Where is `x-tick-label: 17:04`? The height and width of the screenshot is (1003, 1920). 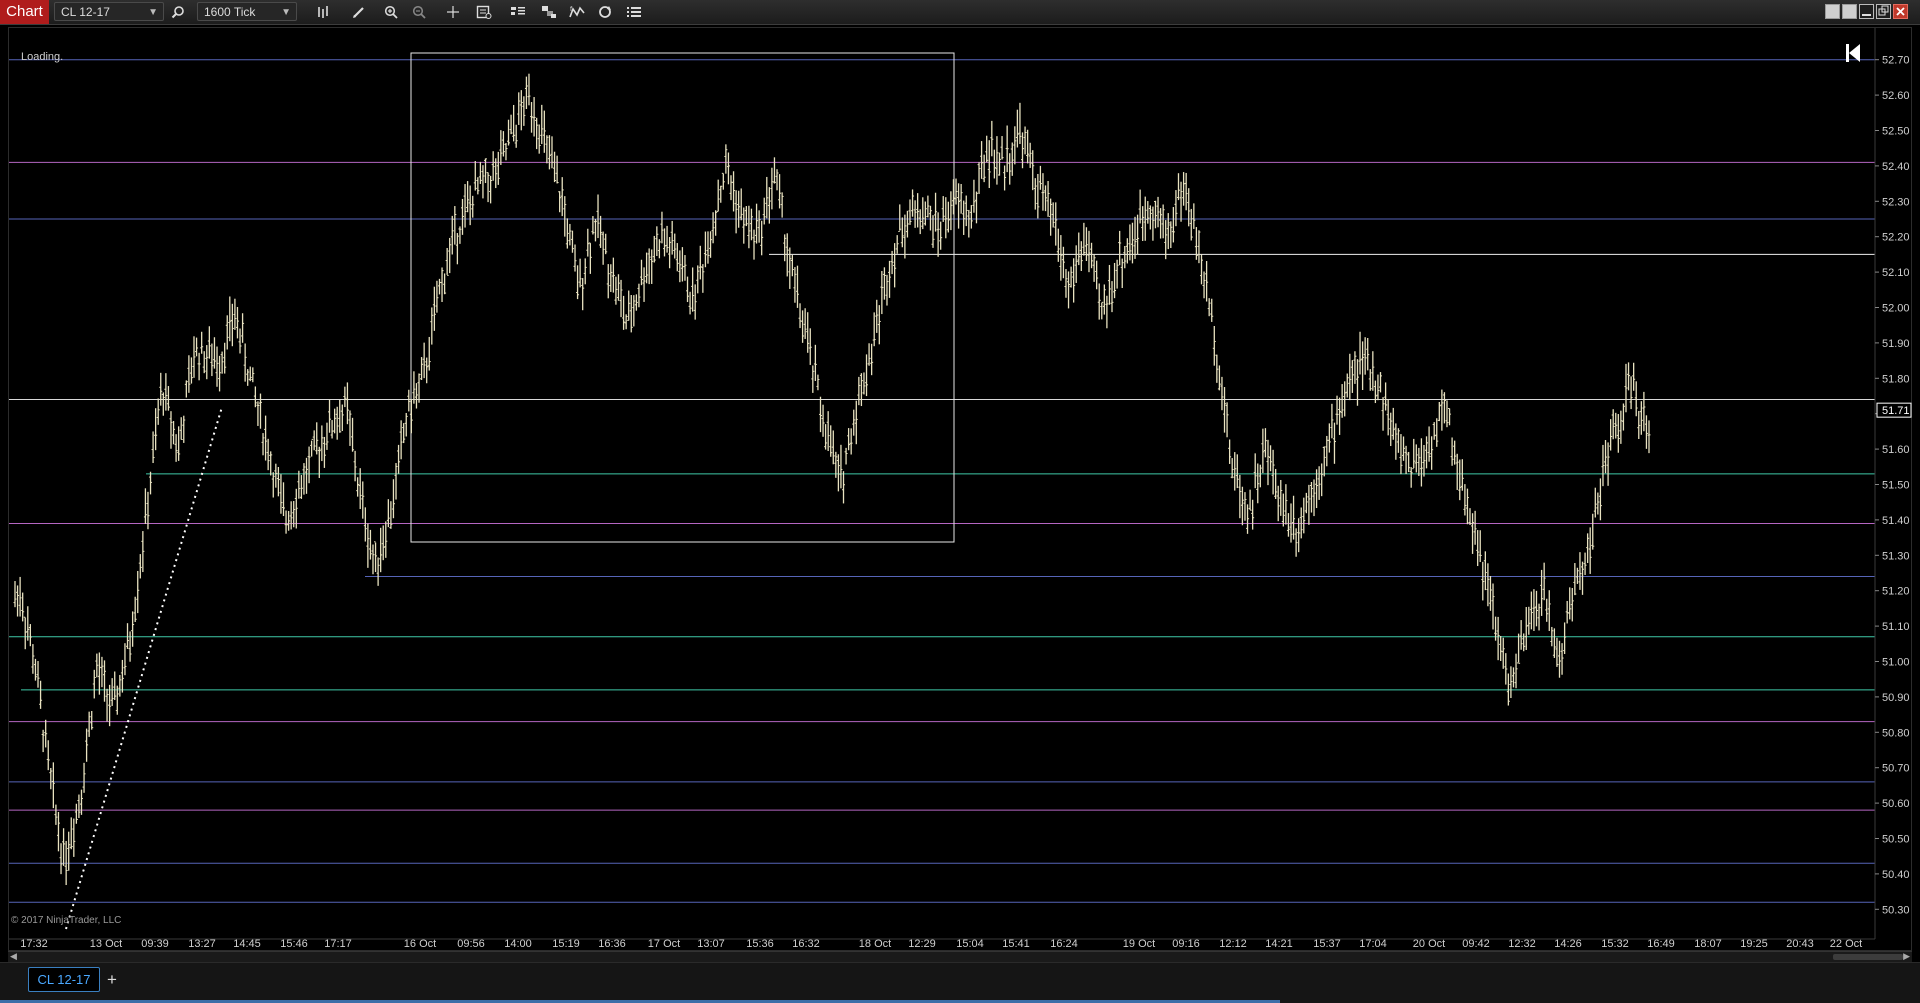
x-tick-label: 17:04 is located at coordinates (1373, 944).